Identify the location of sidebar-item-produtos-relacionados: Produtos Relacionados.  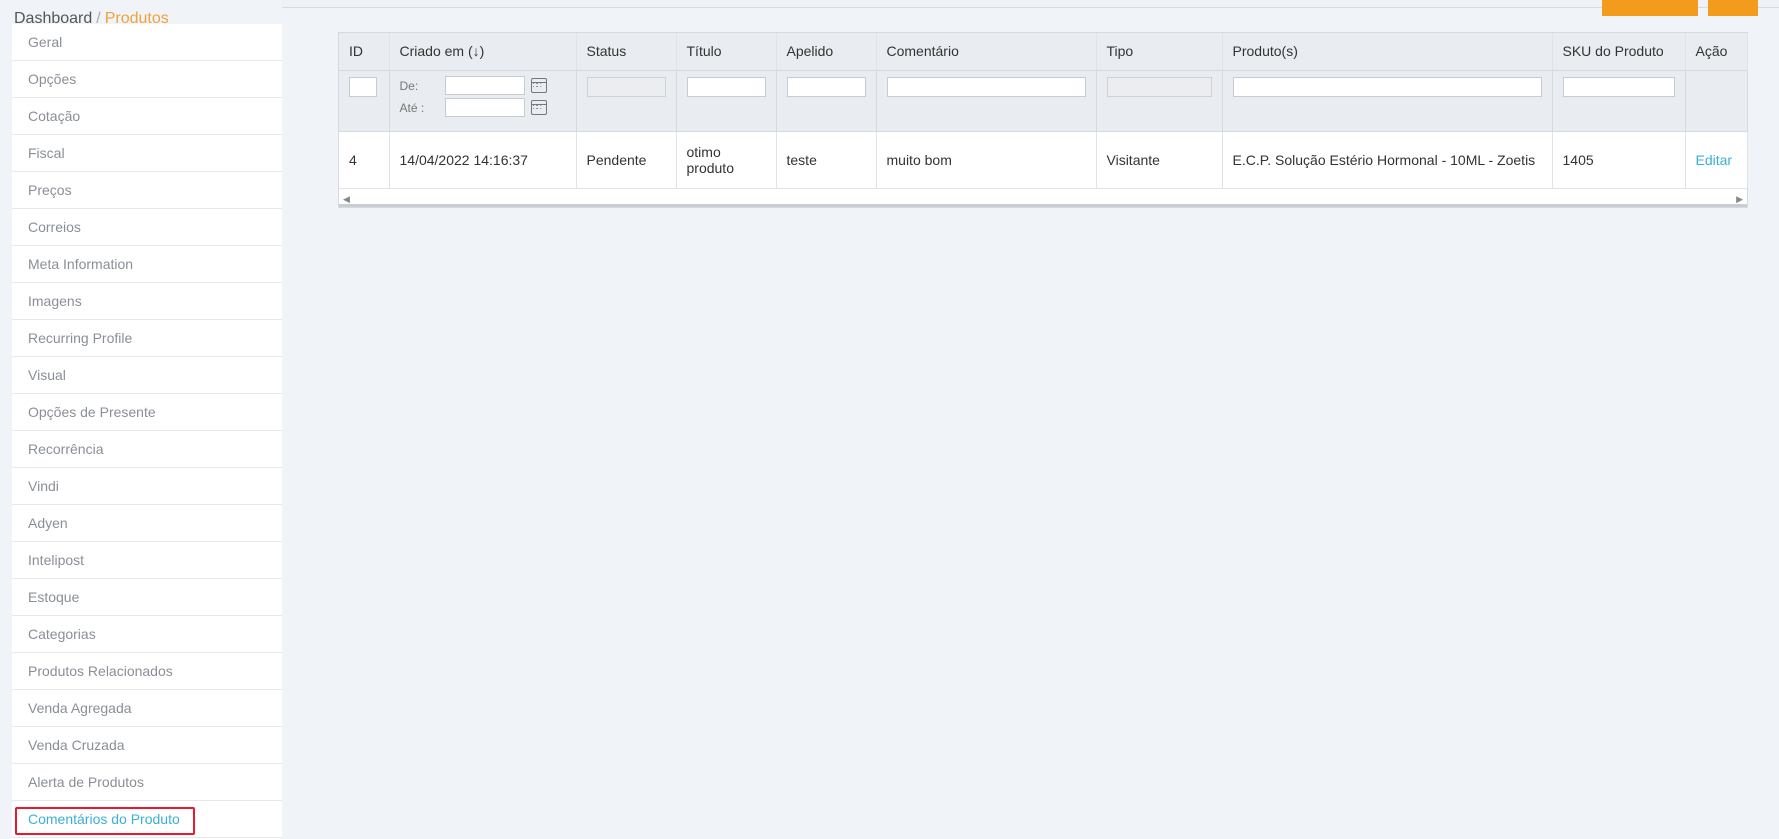
(147, 671).